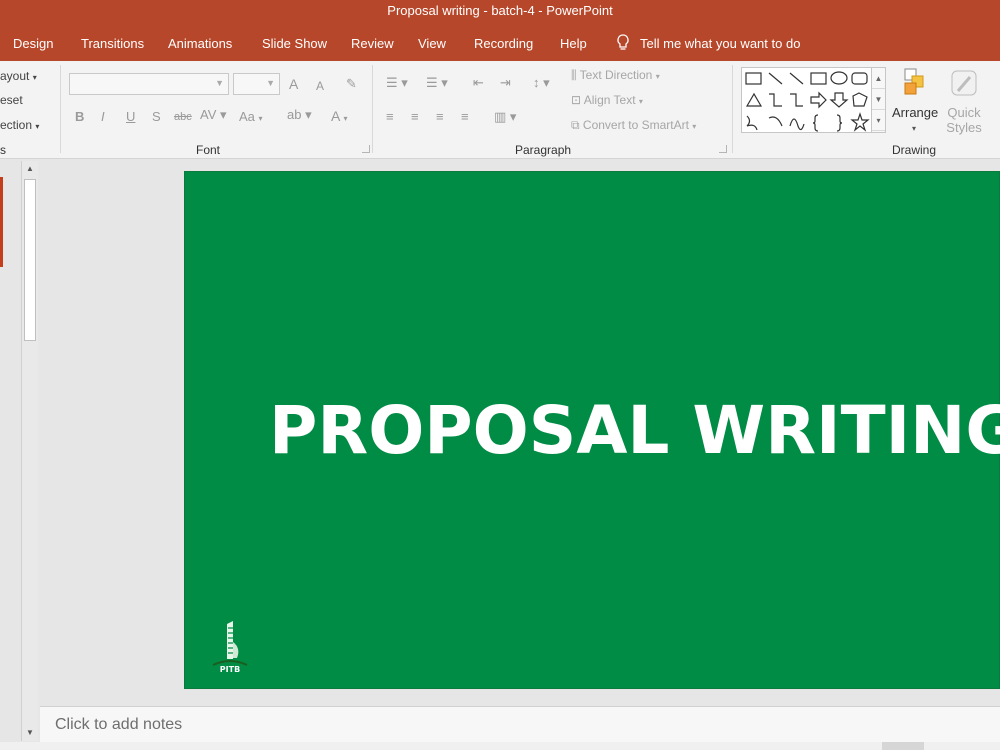  Describe the element at coordinates (983, 746) in the screenshot. I see `reading-view-button` at that location.